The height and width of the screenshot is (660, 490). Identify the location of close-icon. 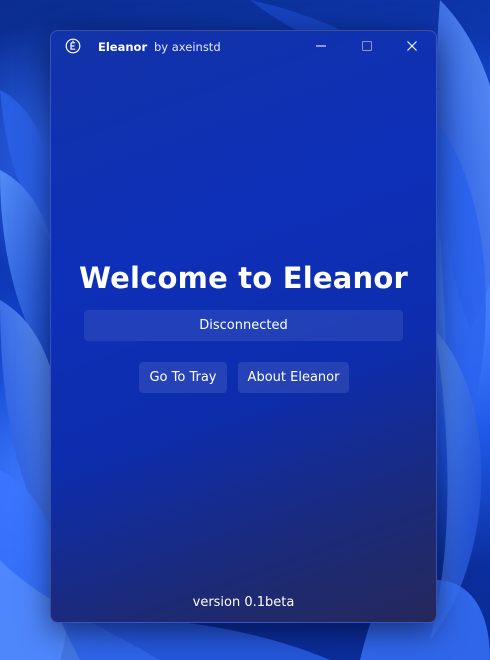
(412, 46).